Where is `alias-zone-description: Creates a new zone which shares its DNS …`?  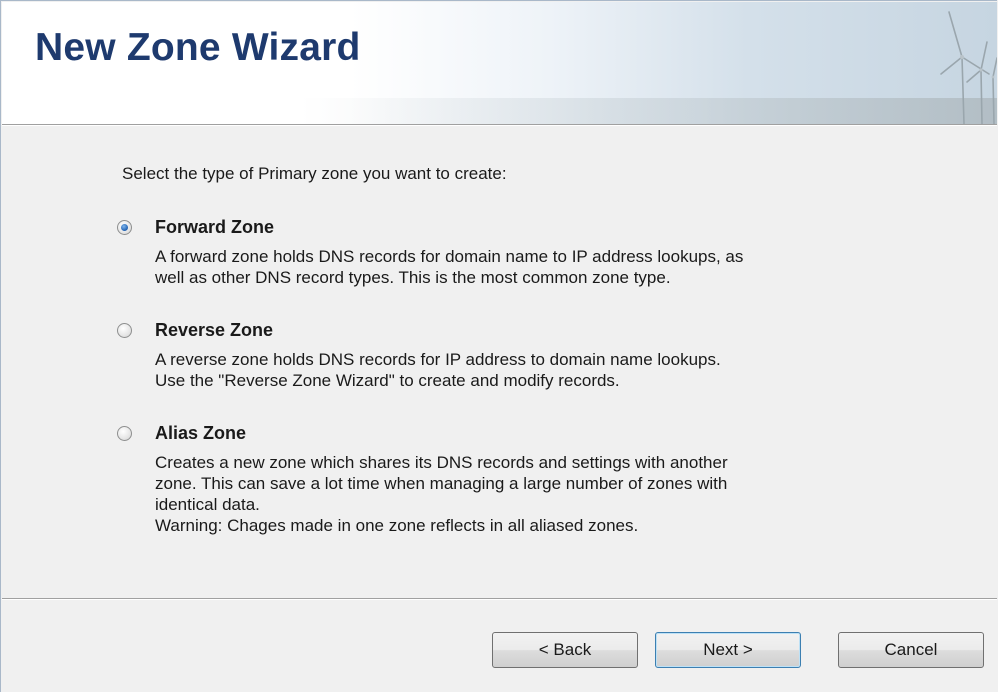 alias-zone-description: Creates a new zone which shares its DNS … is located at coordinates (535, 494).